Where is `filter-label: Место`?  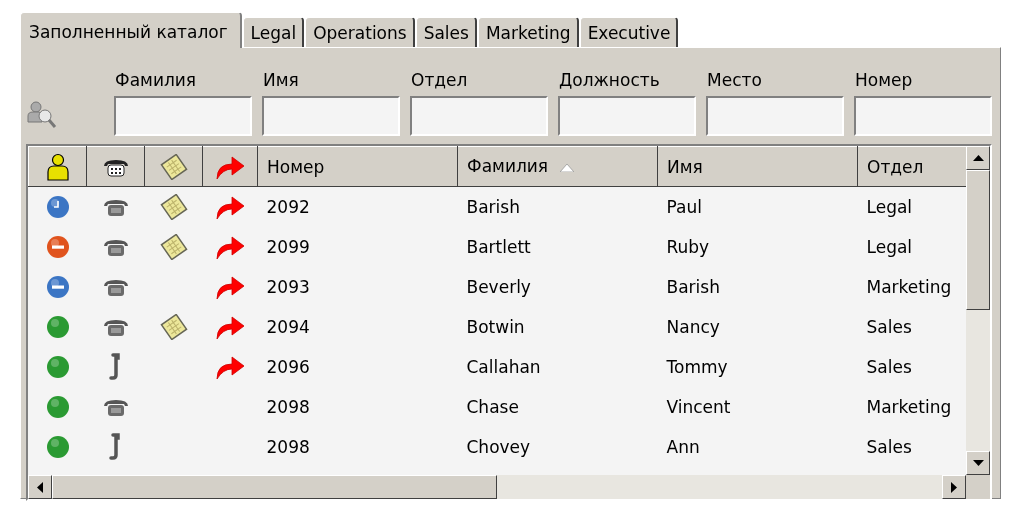
filter-label: Место is located at coordinates (734, 81).